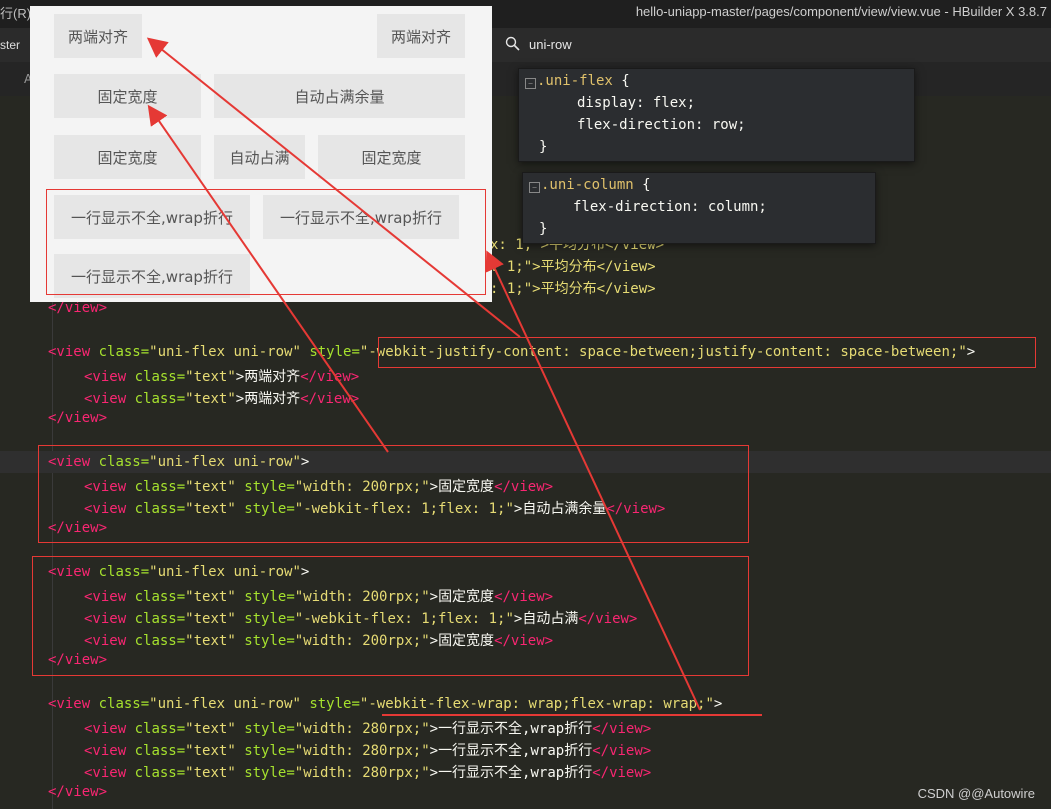  Describe the element at coordinates (707, 352) in the screenshot. I see `annotation-box-justify` at that location.